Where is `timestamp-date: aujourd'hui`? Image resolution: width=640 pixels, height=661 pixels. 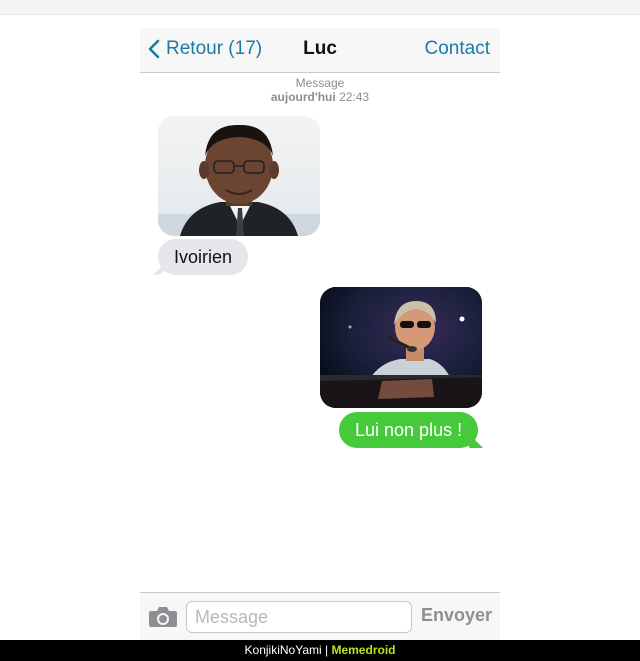
timestamp-date: aujourd'hui is located at coordinates (303, 97).